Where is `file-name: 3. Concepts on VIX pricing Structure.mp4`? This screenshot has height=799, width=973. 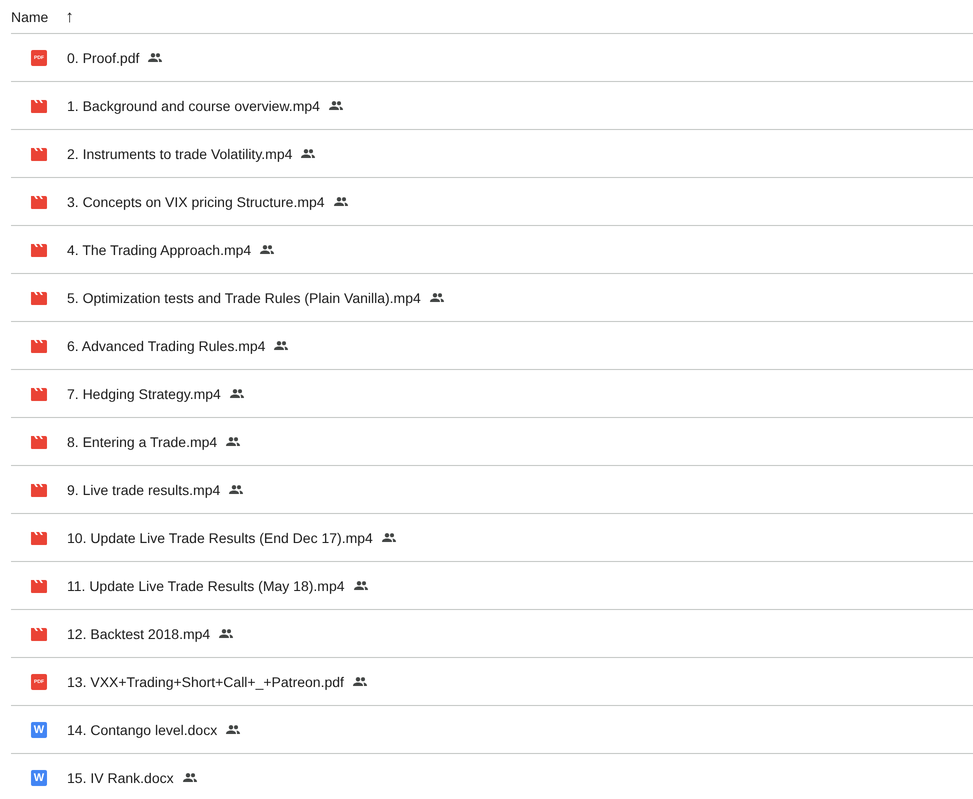 file-name: 3. Concepts on VIX pricing Structure.mp4 is located at coordinates (196, 202).